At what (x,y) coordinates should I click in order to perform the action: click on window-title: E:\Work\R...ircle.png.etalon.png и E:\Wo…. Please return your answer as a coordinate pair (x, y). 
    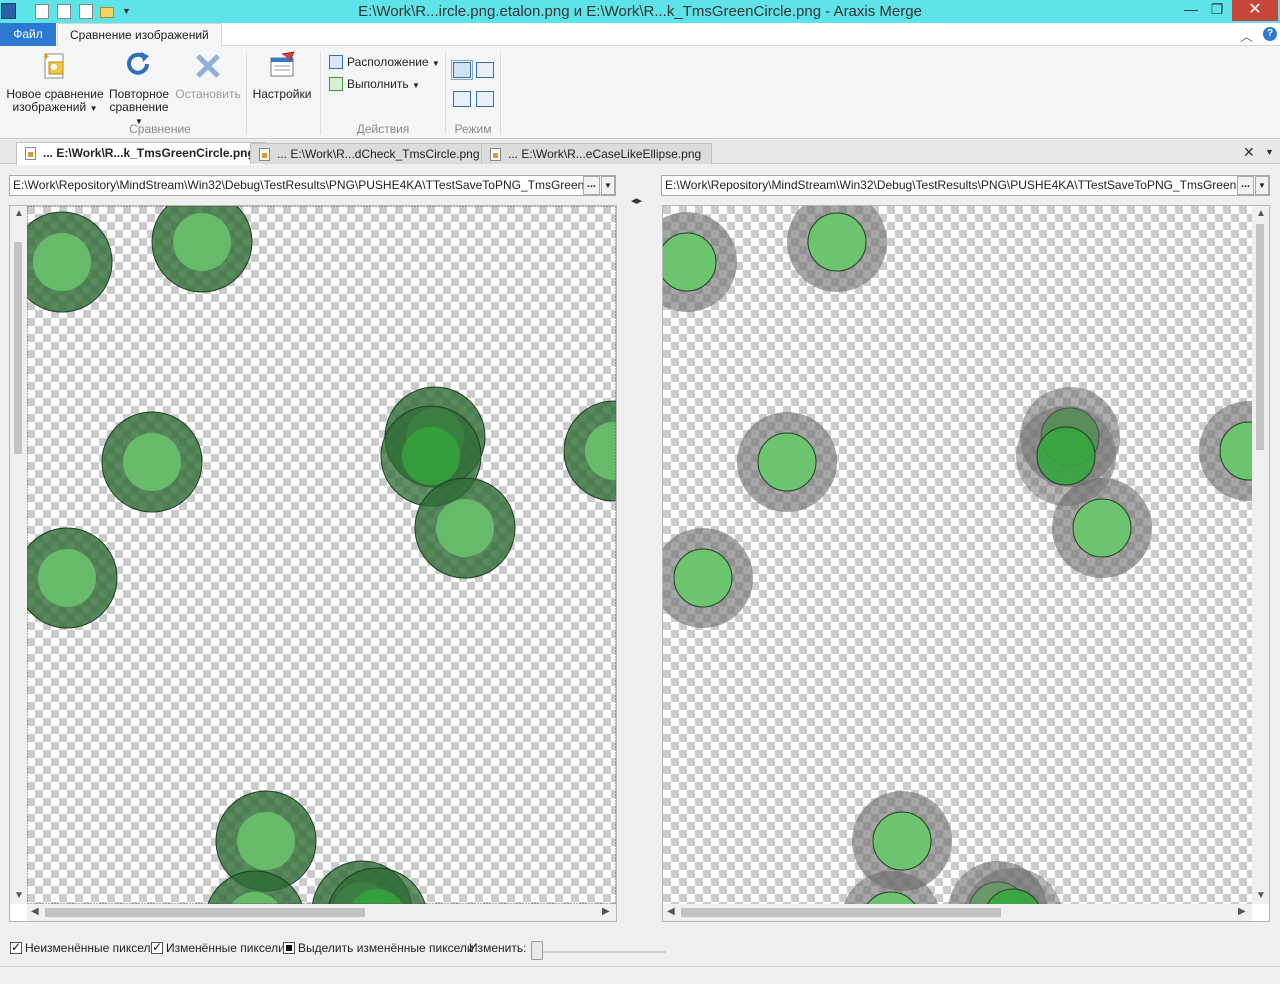
    Looking at the image, I should click on (640, 11).